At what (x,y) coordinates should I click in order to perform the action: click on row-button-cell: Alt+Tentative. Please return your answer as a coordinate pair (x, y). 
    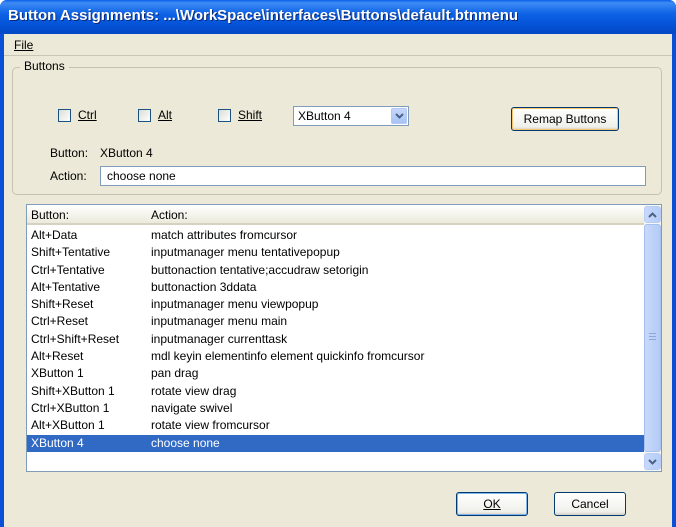
    Looking at the image, I should click on (66, 286).